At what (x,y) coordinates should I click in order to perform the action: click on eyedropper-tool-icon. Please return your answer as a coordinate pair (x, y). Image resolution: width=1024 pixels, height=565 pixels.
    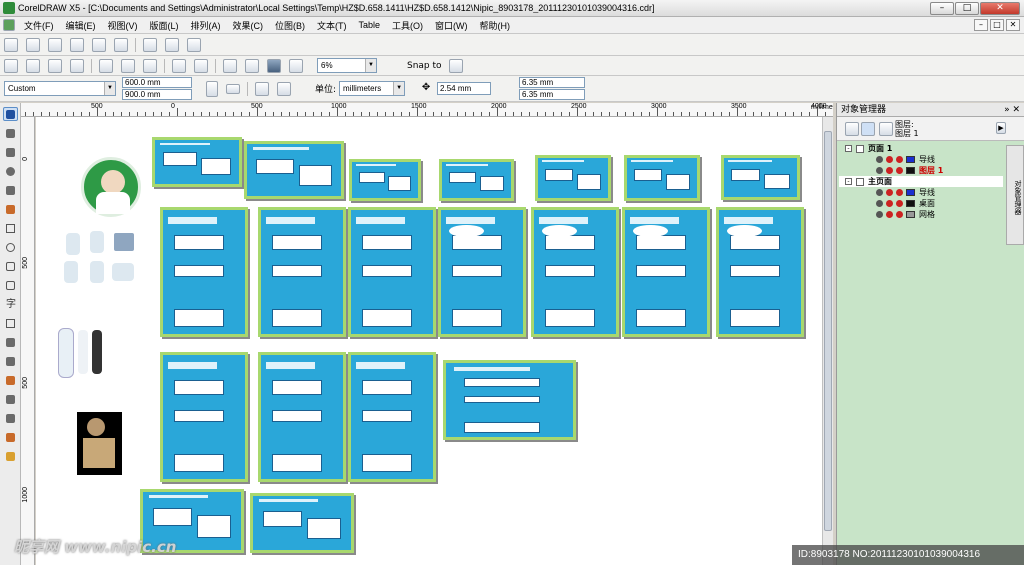
    Looking at the image, I should click on (10, 399).